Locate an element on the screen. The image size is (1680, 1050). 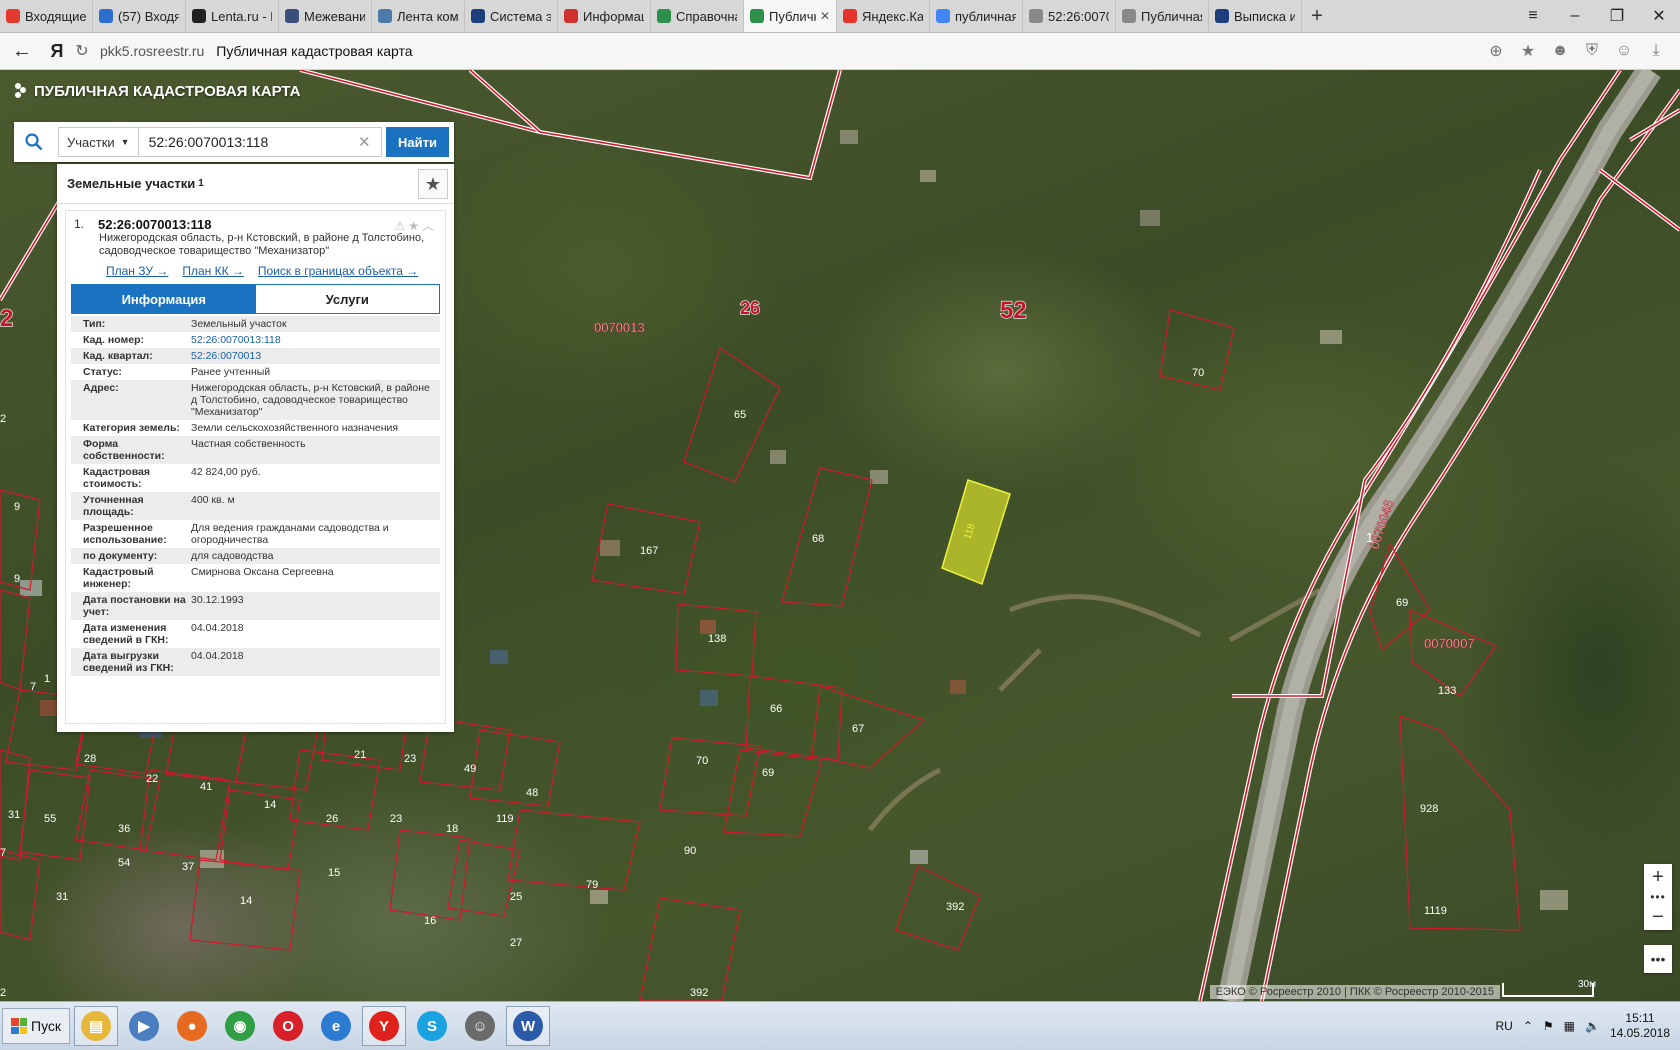
info-row: Тип: Земельный участок is located at coordinates (255, 324).